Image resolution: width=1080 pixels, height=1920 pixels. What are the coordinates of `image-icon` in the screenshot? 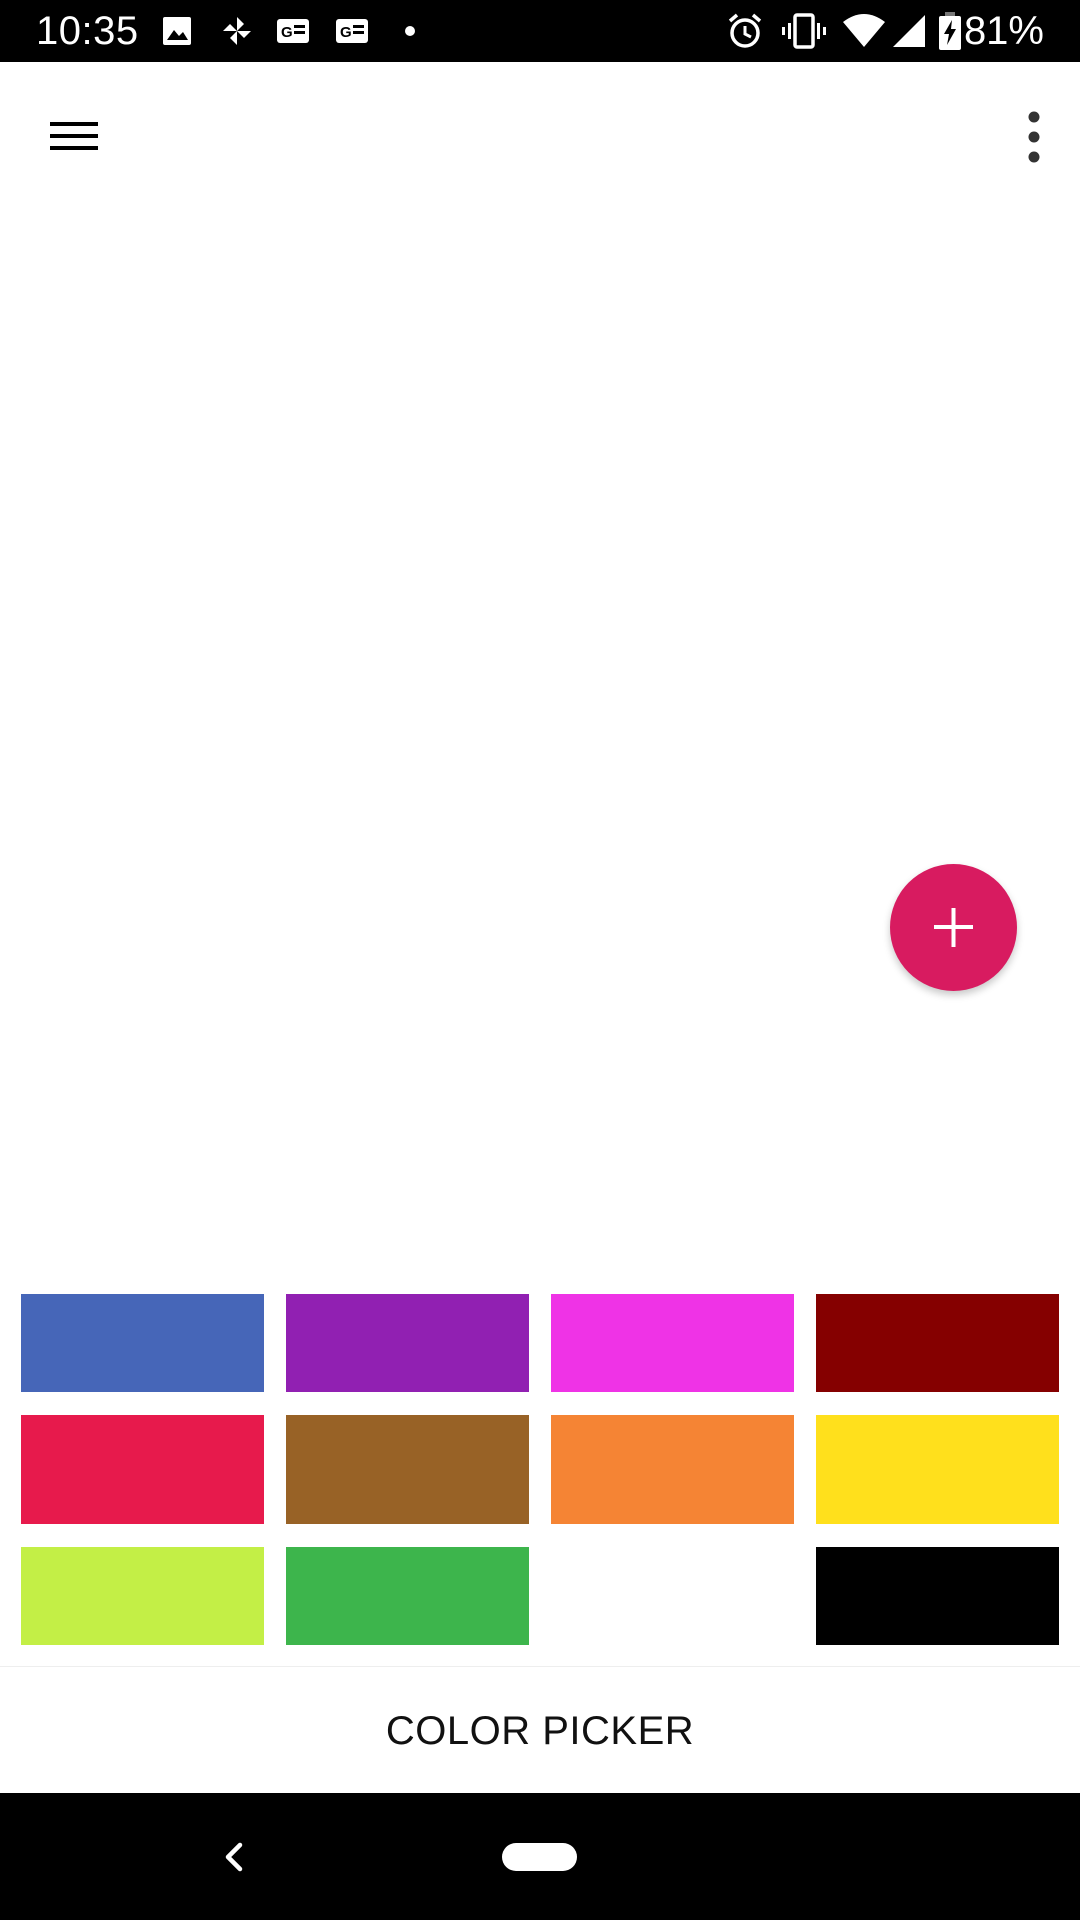 It's located at (177, 31).